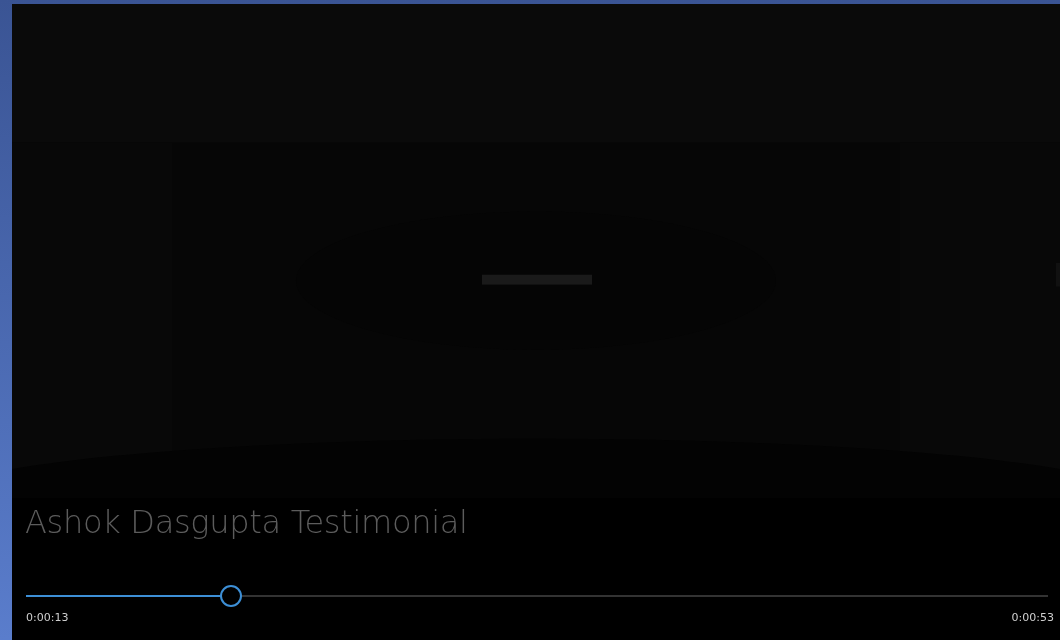 The height and width of the screenshot is (640, 1060). What do you see at coordinates (230, 596) in the screenshot?
I see `seek-thumb` at bounding box center [230, 596].